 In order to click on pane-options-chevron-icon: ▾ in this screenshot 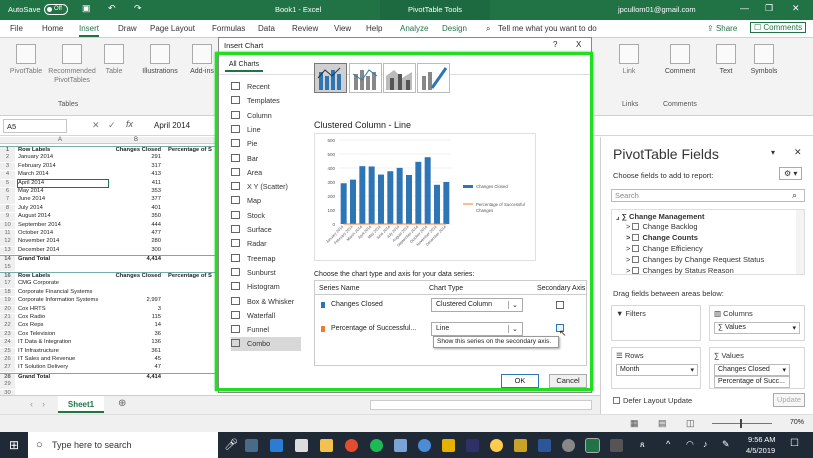, I will do `click(773, 152)`.